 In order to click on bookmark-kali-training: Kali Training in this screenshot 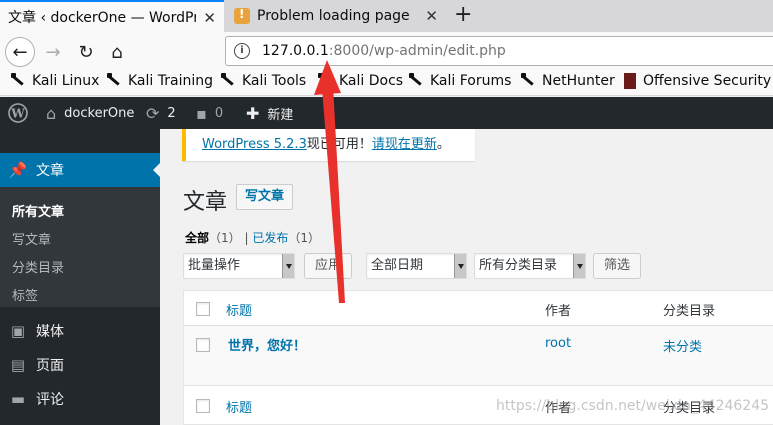, I will do `click(159, 81)`.